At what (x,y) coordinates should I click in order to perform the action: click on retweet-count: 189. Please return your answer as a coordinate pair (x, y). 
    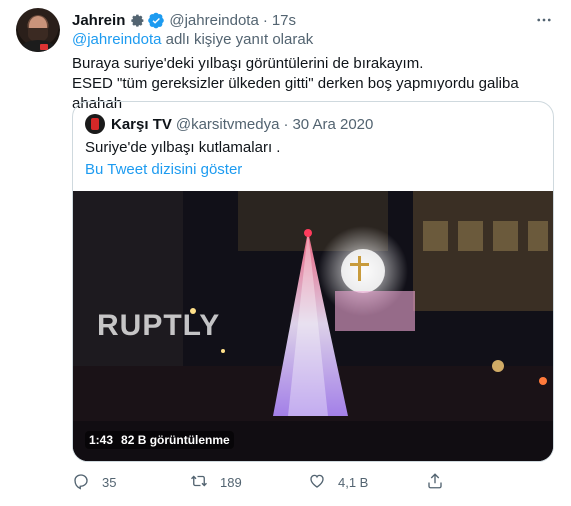
    Looking at the image, I should click on (231, 482).